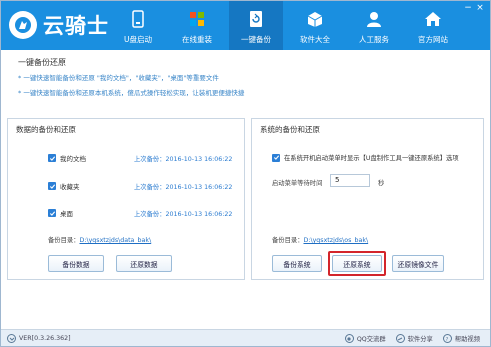 This screenshot has width=491, height=347. What do you see at coordinates (433, 19) in the screenshot?
I see `home-icon` at bounding box center [433, 19].